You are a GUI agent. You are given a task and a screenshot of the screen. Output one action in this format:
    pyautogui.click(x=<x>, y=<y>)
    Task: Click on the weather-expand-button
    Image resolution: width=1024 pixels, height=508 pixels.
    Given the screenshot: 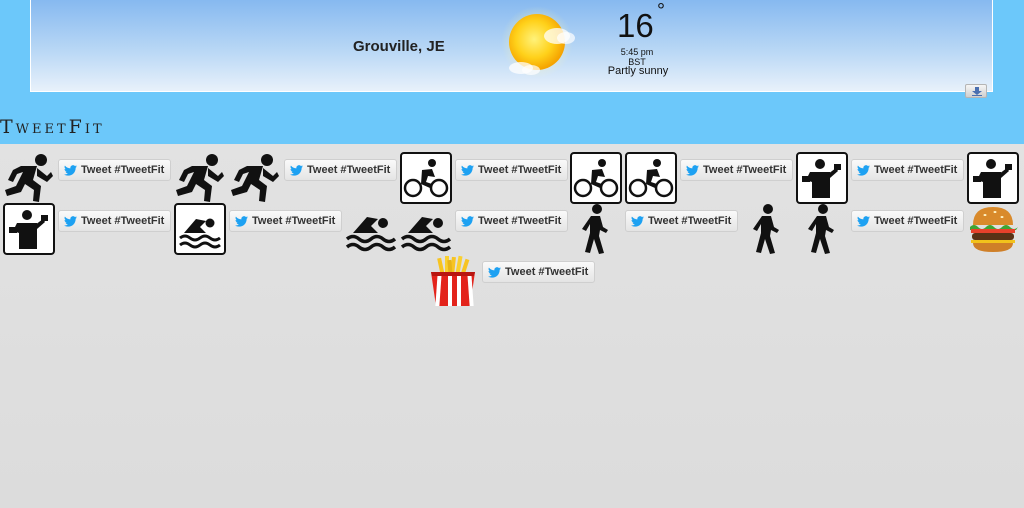 What is the action you would take?
    pyautogui.click(x=976, y=91)
    